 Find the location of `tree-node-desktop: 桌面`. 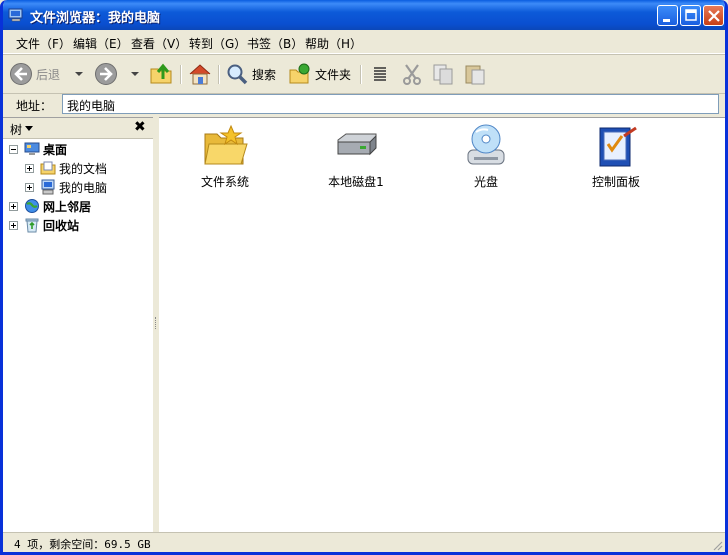

tree-node-desktop: 桌面 is located at coordinates (38, 149).